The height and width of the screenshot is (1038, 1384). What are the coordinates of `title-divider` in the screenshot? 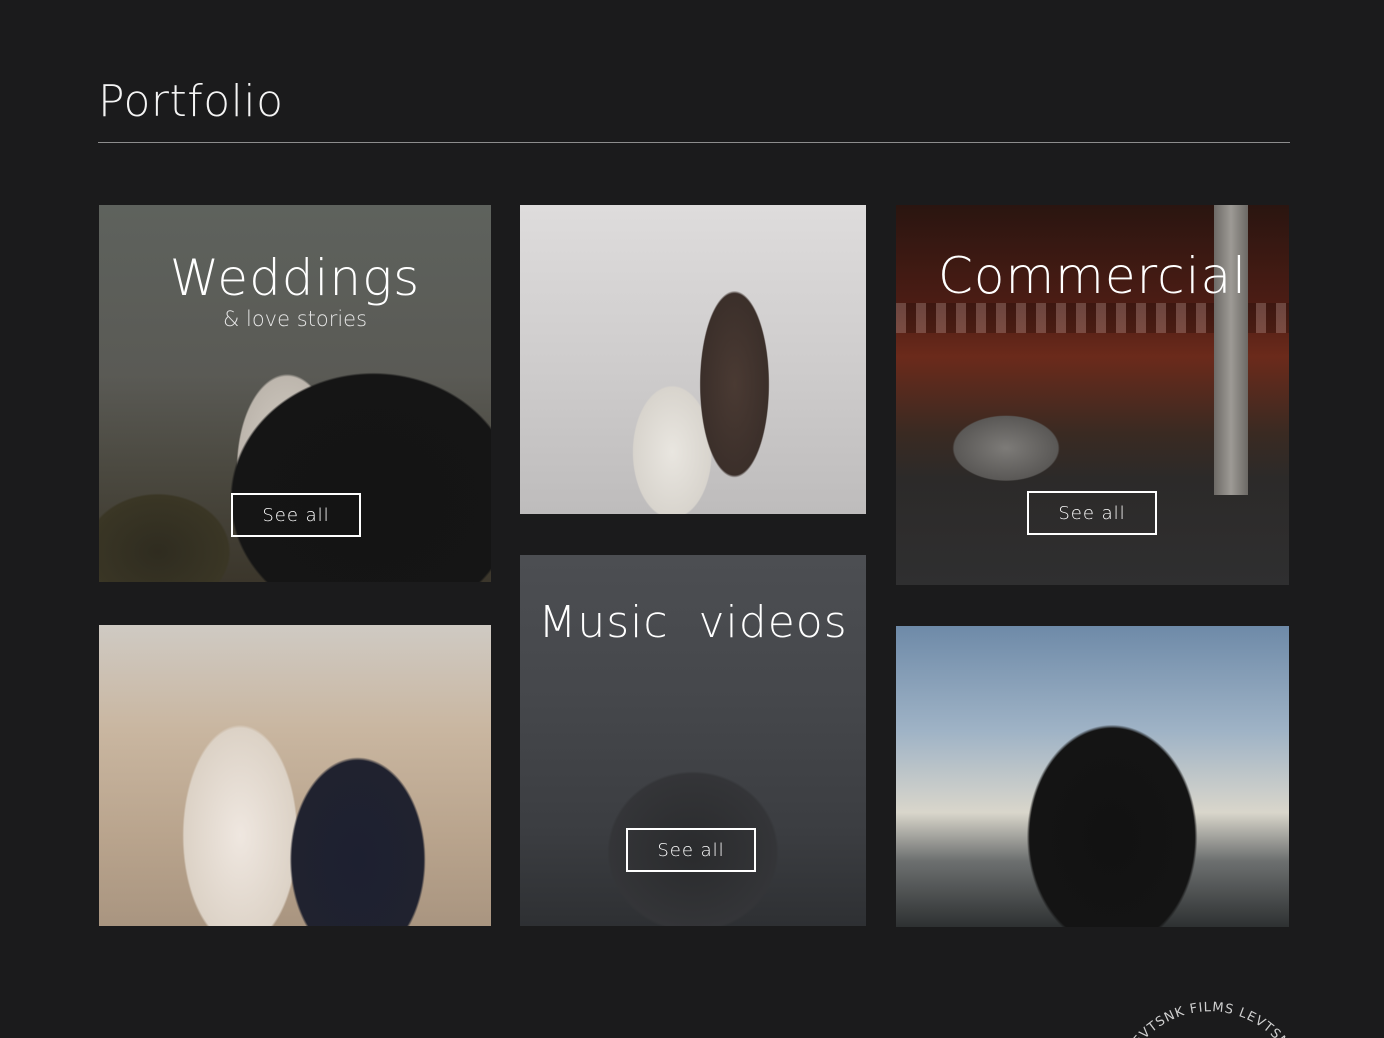 It's located at (694, 142).